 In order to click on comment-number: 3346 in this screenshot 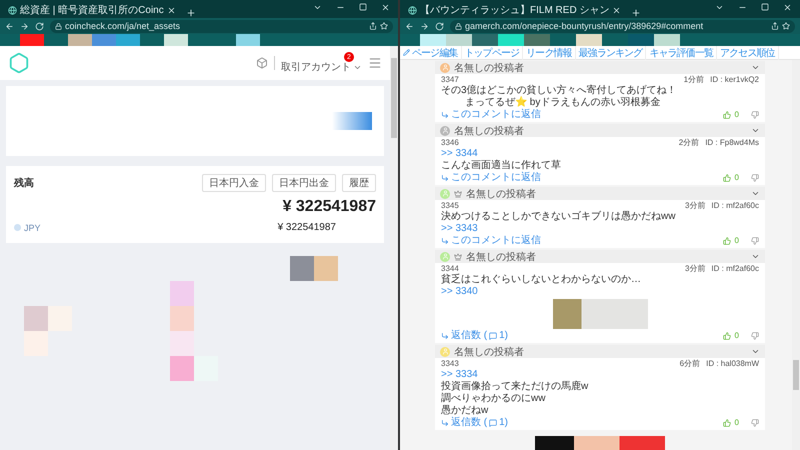, I will do `click(450, 143)`.